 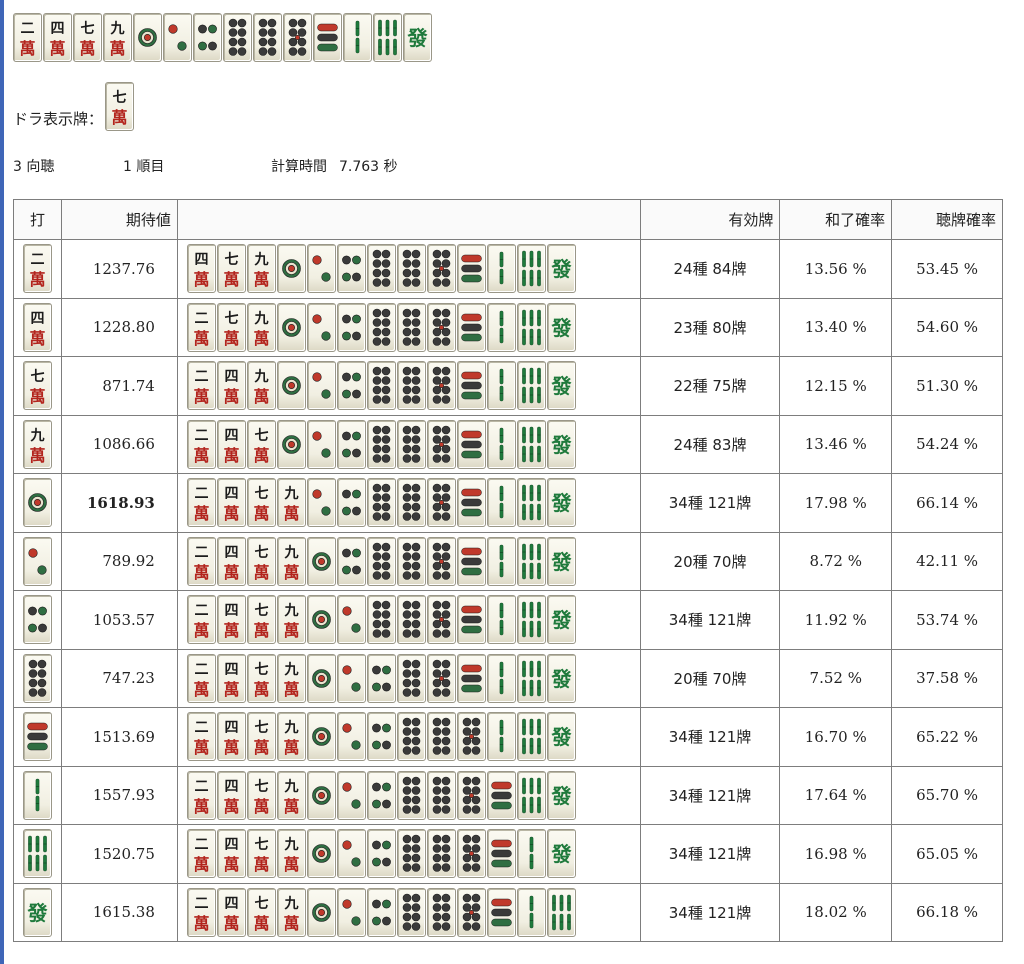 What do you see at coordinates (37, 269) in the screenshot?
I see `discard-tile-cell: 二萬` at bounding box center [37, 269].